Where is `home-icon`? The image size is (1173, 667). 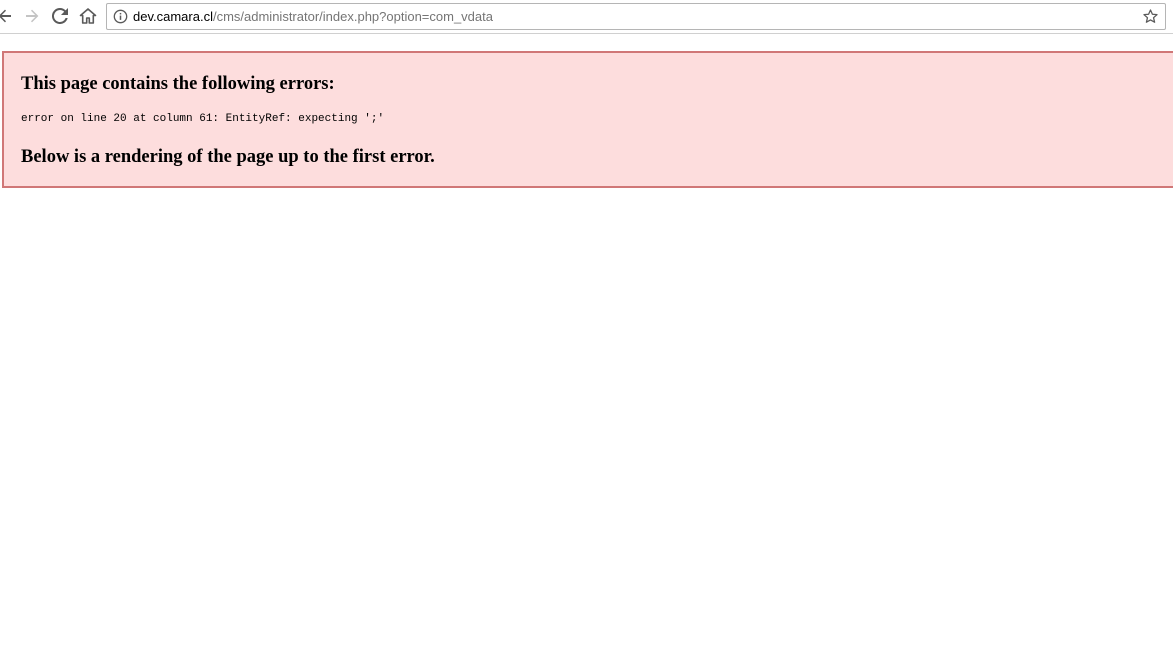
home-icon is located at coordinates (88, 16).